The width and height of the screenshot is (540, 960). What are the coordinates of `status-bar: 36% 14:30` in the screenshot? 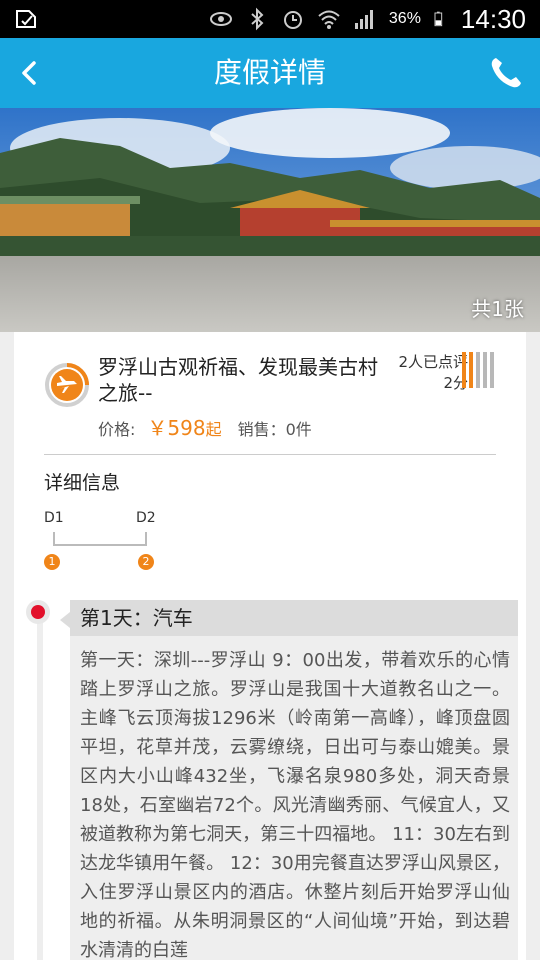 It's located at (270, 19).